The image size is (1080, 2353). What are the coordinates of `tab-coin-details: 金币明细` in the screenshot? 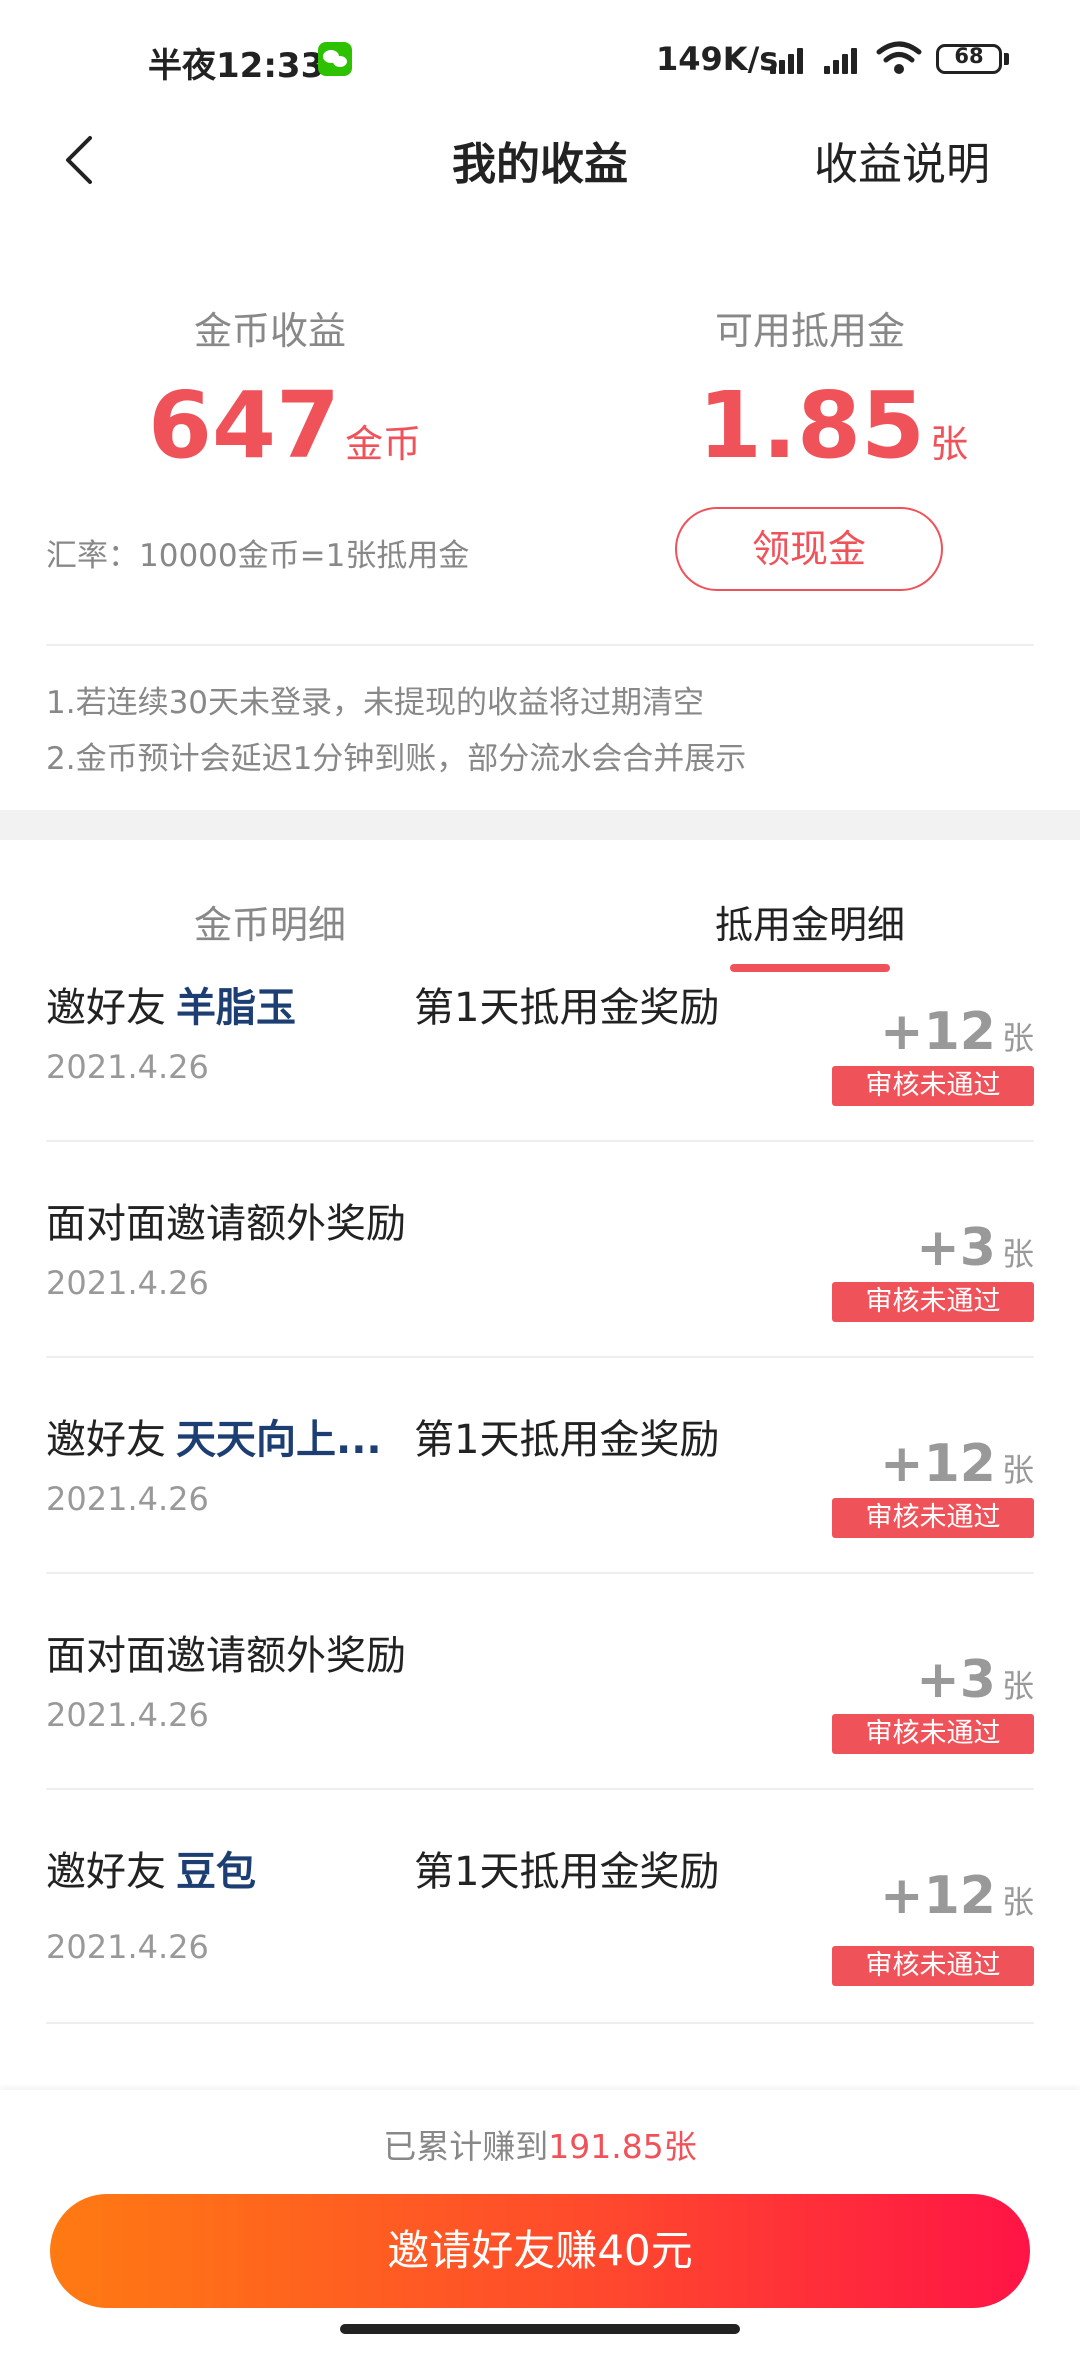 It's located at (270, 921).